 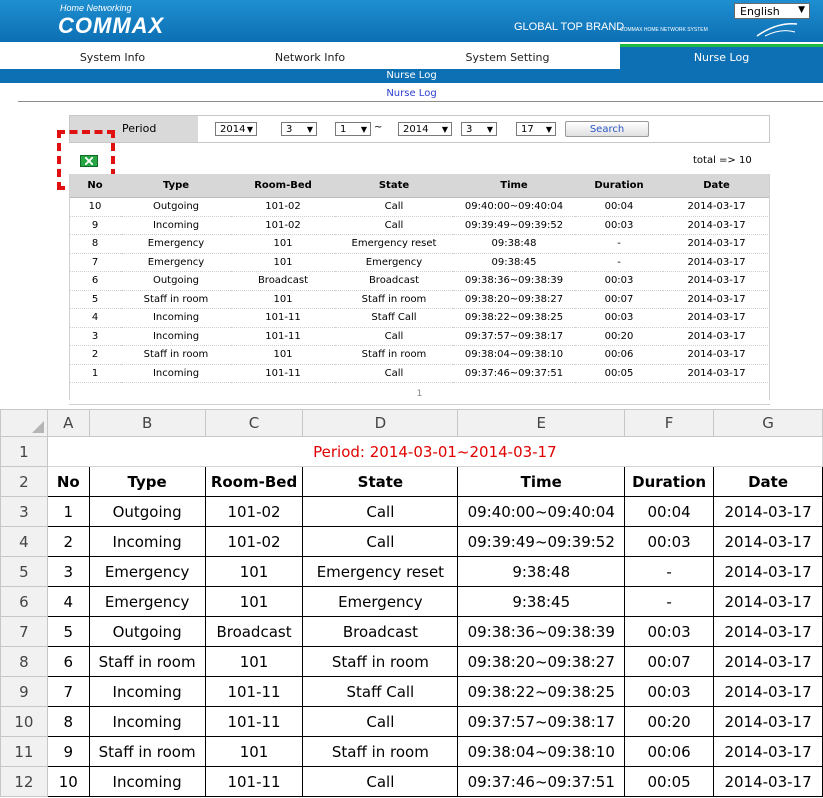 I want to click on col-header-no: No, so click(x=95, y=186).